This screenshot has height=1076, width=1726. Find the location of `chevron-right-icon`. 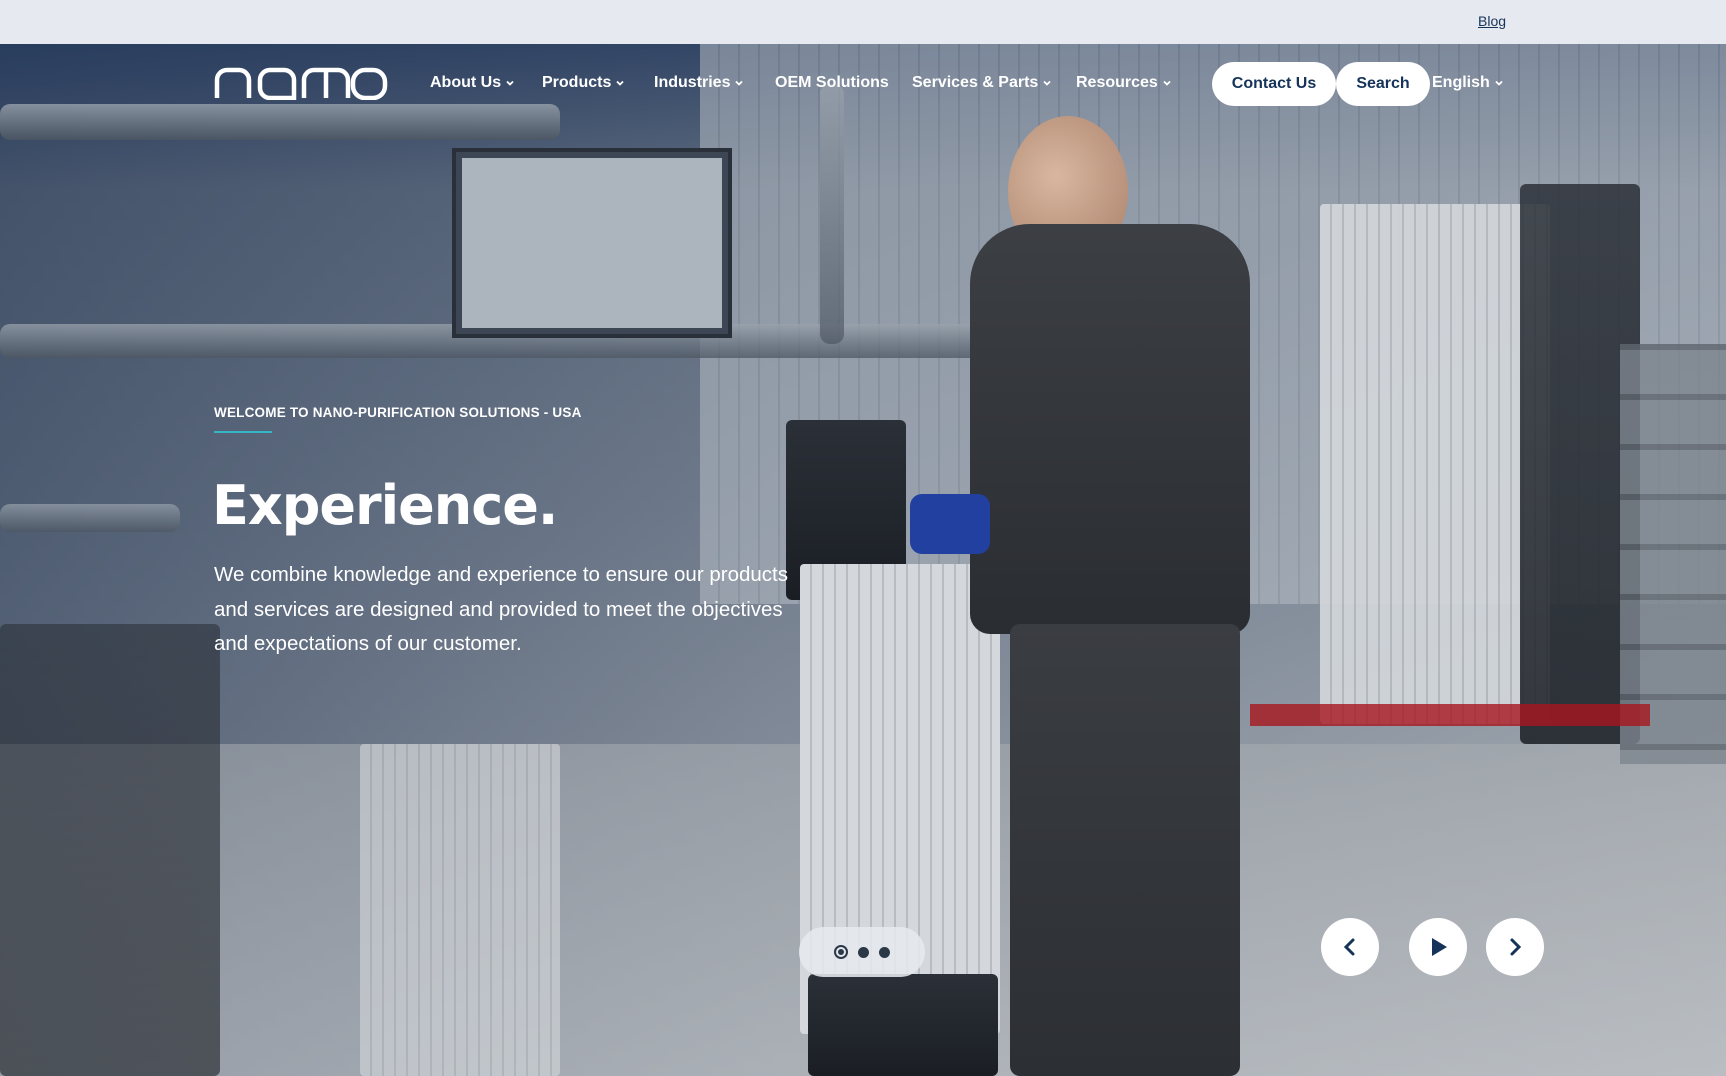

chevron-right-icon is located at coordinates (1516, 947).